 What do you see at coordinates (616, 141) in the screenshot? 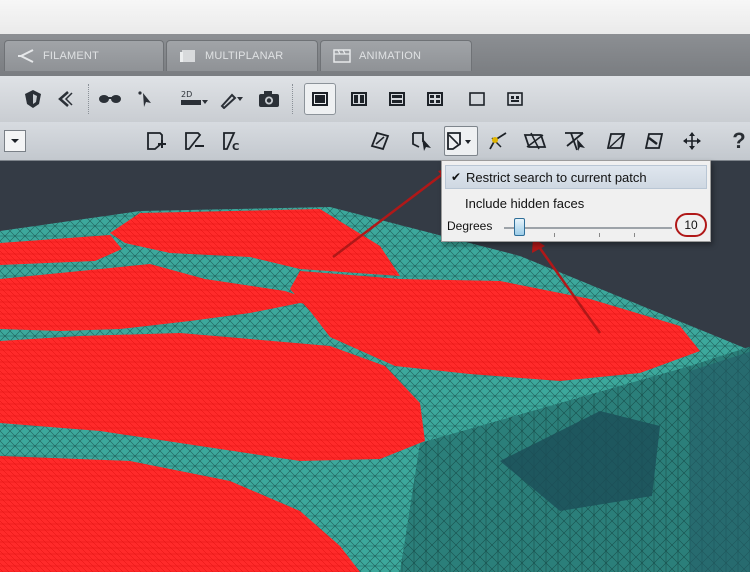
I see `plane-icon` at bounding box center [616, 141].